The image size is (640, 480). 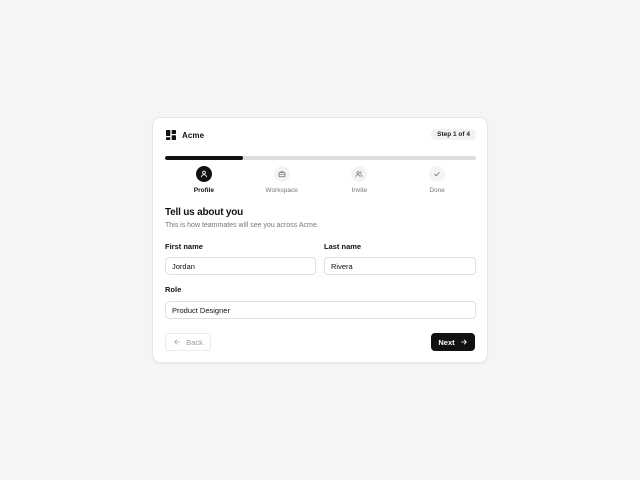 I want to click on first-name-input, so click(x=240, y=266).